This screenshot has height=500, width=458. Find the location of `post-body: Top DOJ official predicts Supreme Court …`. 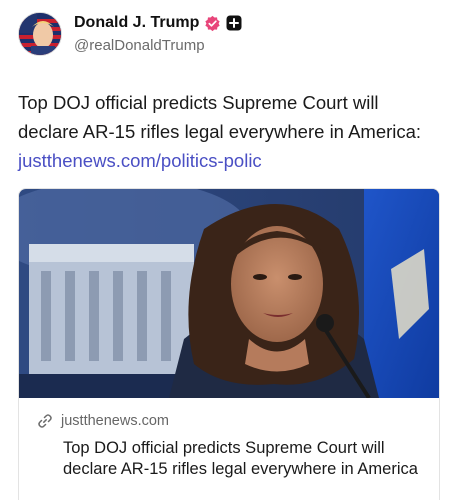

post-body: Top DOJ official predicts Supreme Court … is located at coordinates (220, 117).